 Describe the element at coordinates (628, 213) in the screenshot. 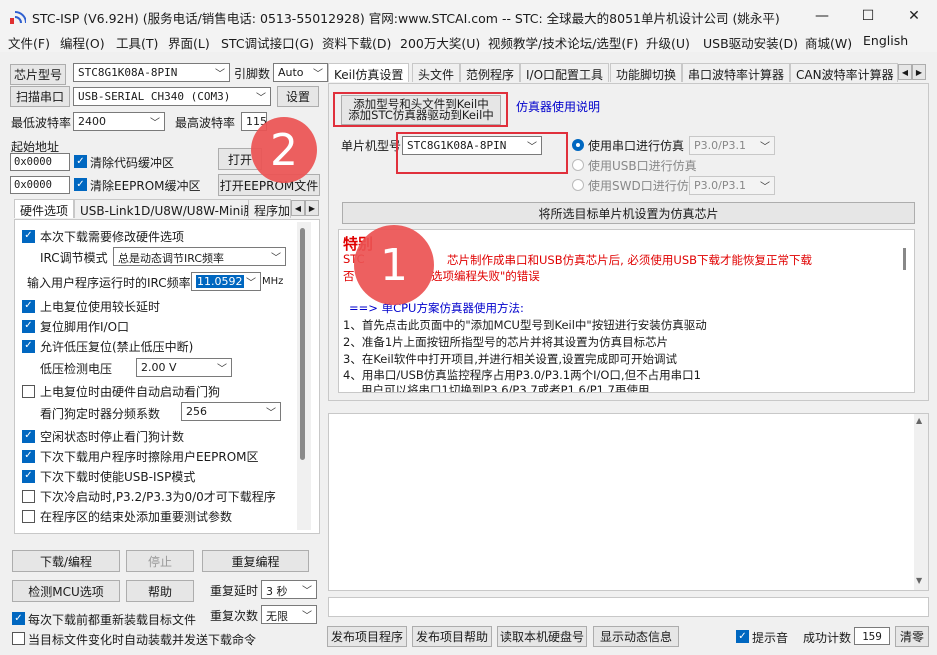

I see `set-emulation-chip-button: 将所选目标单片机设置为仿真芯片` at that location.